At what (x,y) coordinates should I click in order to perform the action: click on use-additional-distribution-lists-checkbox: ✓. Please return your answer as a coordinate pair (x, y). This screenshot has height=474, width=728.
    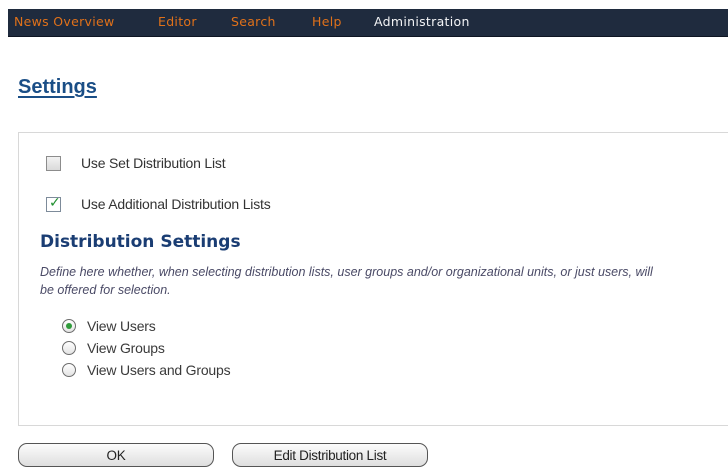
    Looking at the image, I should click on (53, 203).